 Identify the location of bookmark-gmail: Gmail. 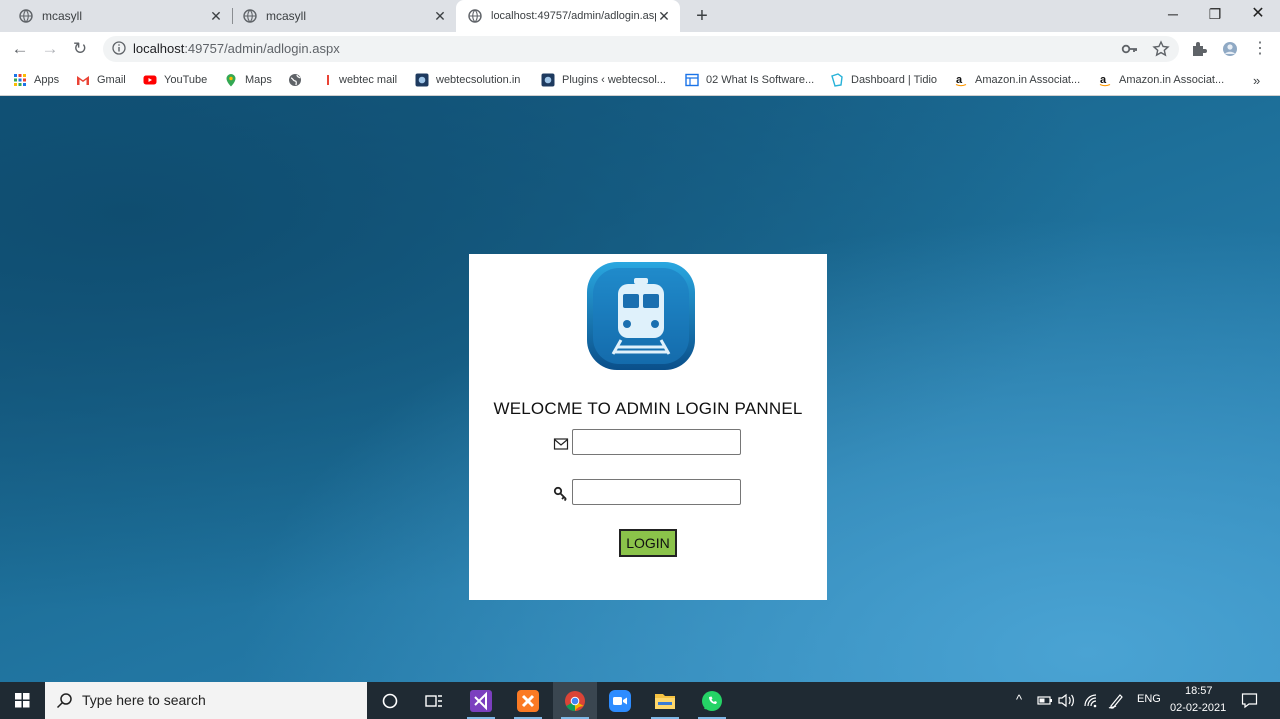
(101, 80).